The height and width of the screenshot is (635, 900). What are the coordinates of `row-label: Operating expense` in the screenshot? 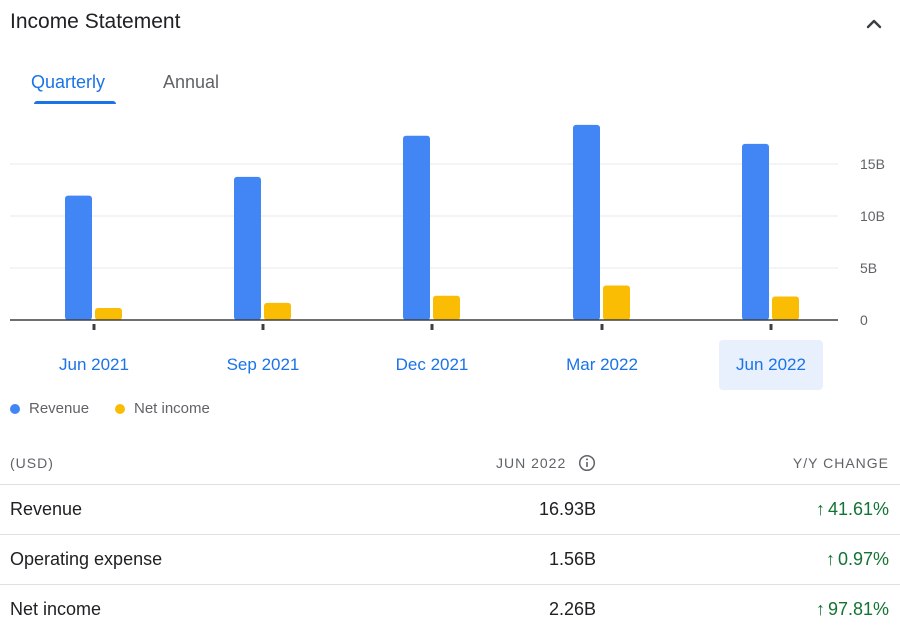 It's located at (86, 559).